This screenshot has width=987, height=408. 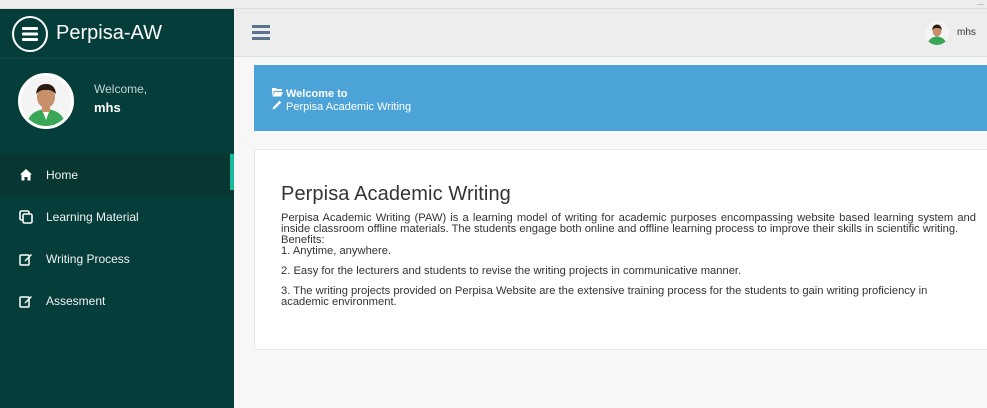 I want to click on window-top-strip: —, so click(x=493, y=4).